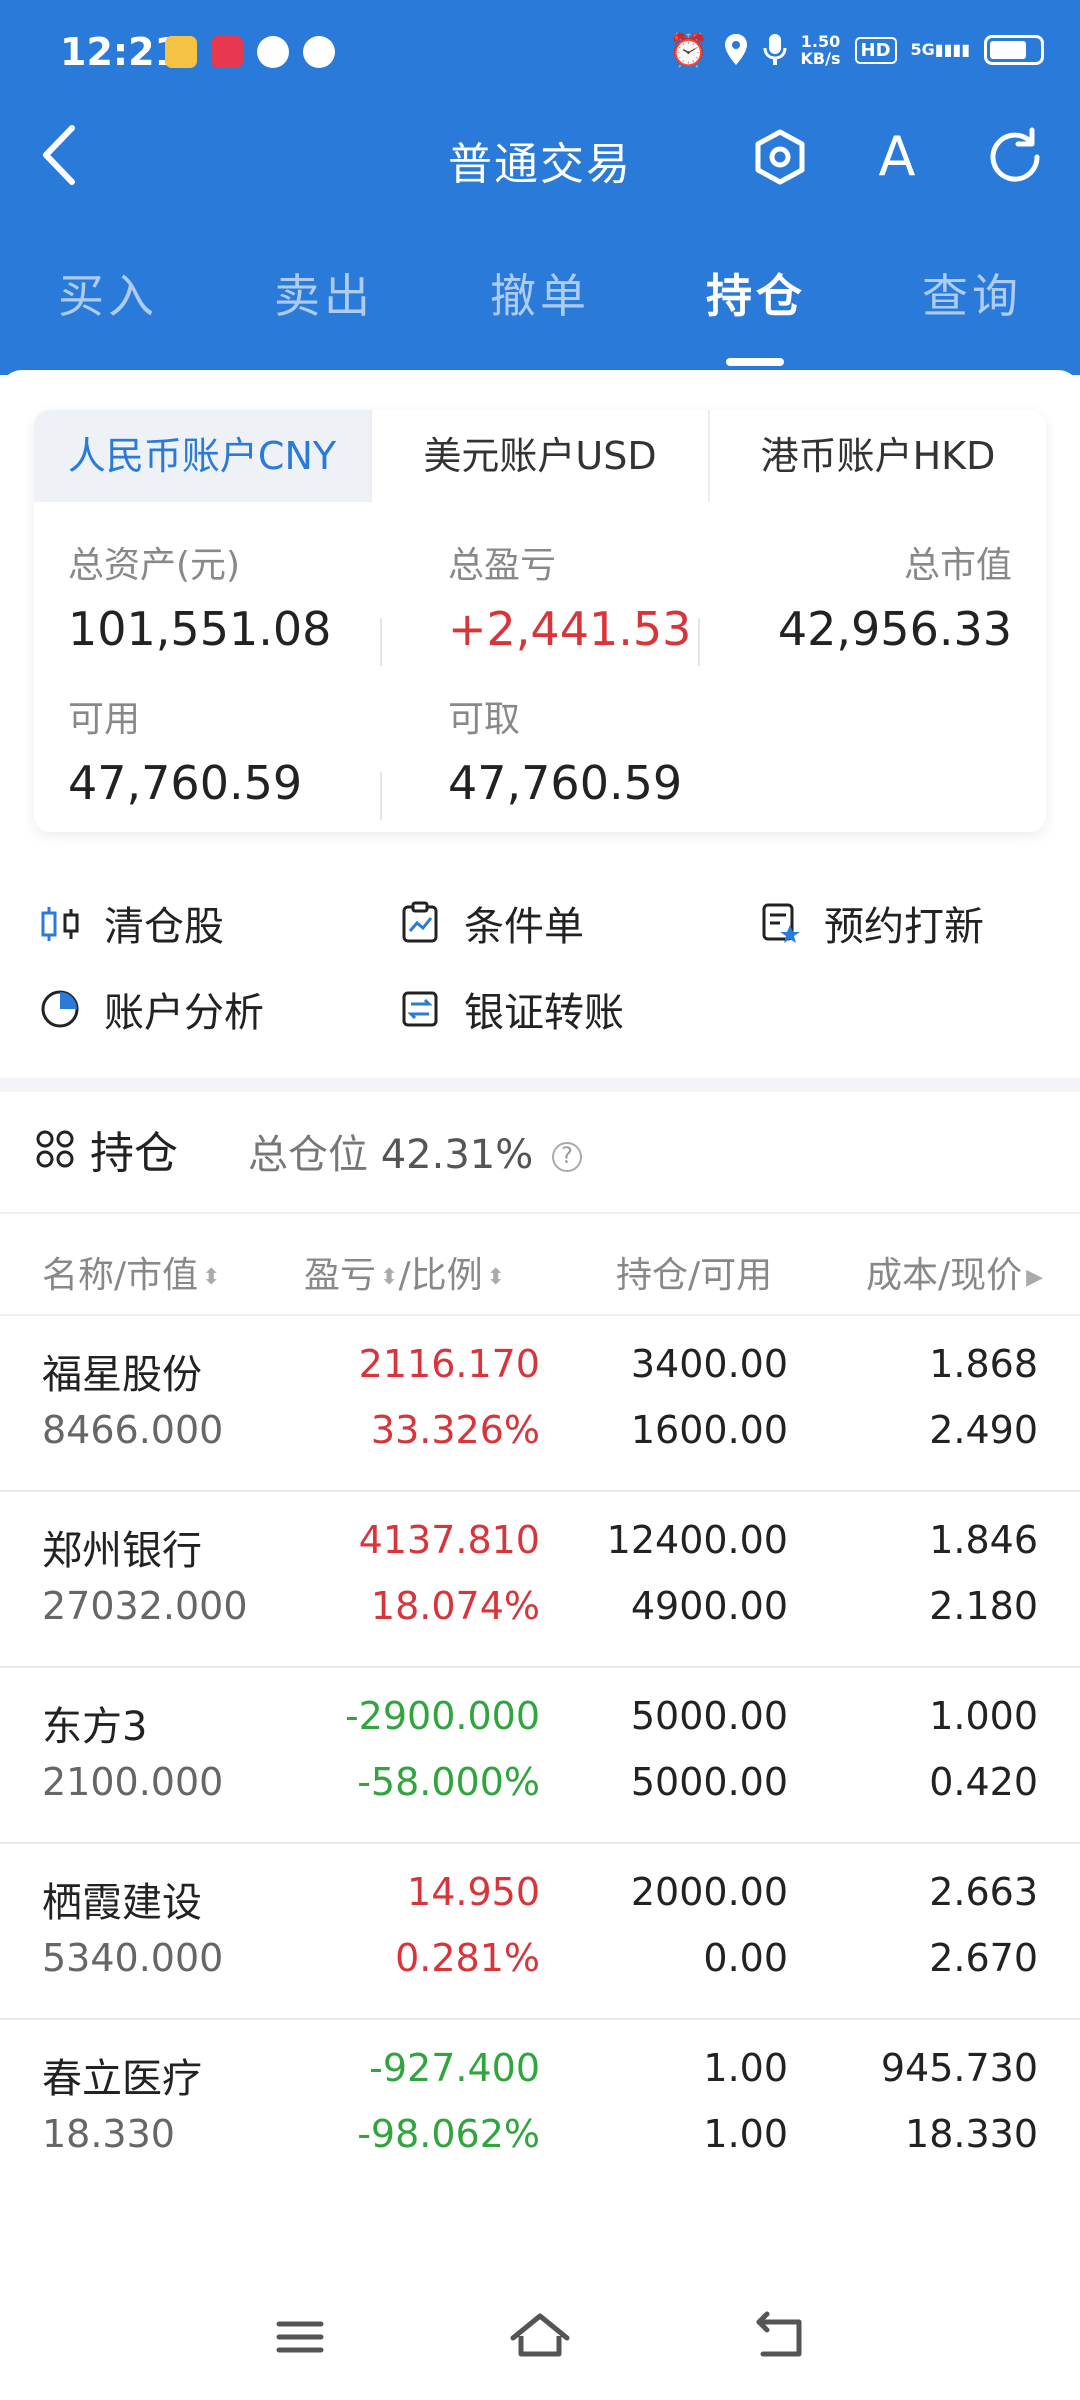 Image resolution: width=1080 pixels, height=2400 pixels. I want to click on font-size-icon: A, so click(897, 157).